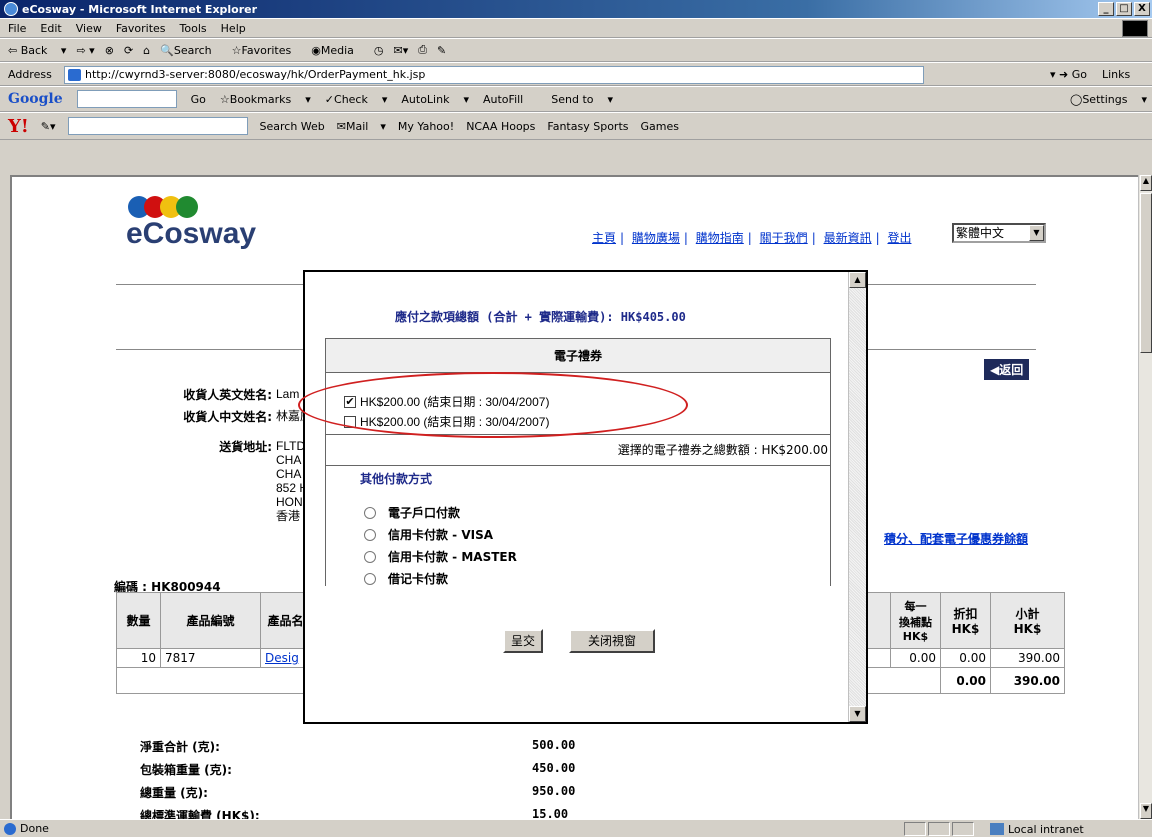  Describe the element at coordinates (265, 99) in the screenshot. I see `bookmarks-button: ☆Bookmarks ▾` at that location.